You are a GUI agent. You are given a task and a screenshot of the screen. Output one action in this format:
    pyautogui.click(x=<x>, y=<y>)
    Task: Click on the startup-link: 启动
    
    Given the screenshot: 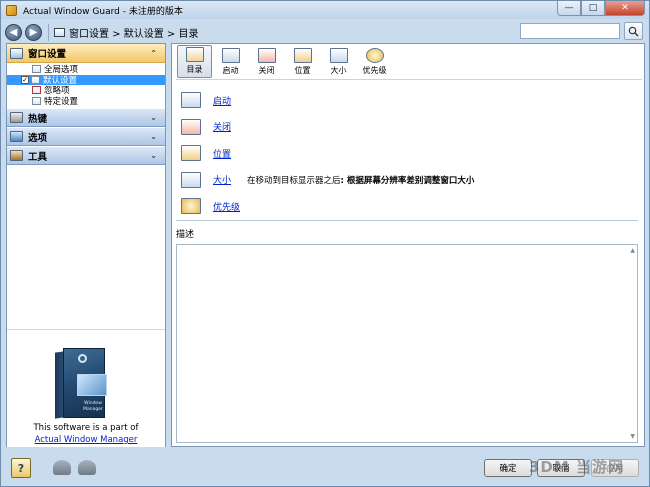 What is the action you would take?
    pyautogui.click(x=222, y=100)
    